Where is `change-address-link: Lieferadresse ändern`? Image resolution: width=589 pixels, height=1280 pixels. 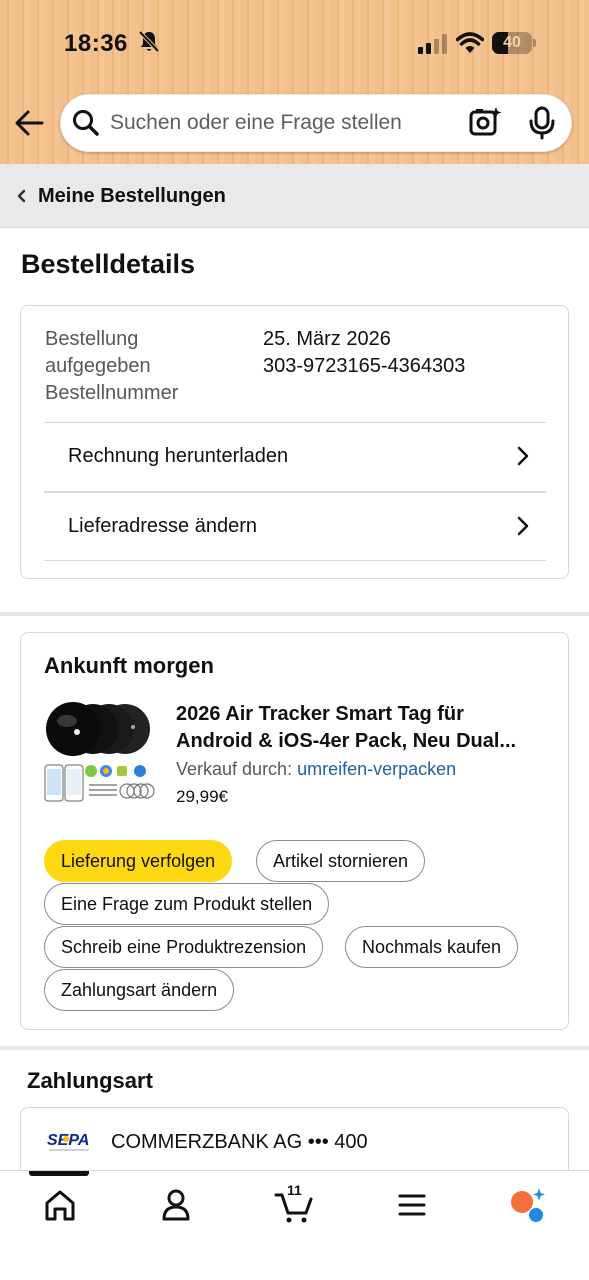
change-address-link: Lieferadresse ändern is located at coordinates (295, 525).